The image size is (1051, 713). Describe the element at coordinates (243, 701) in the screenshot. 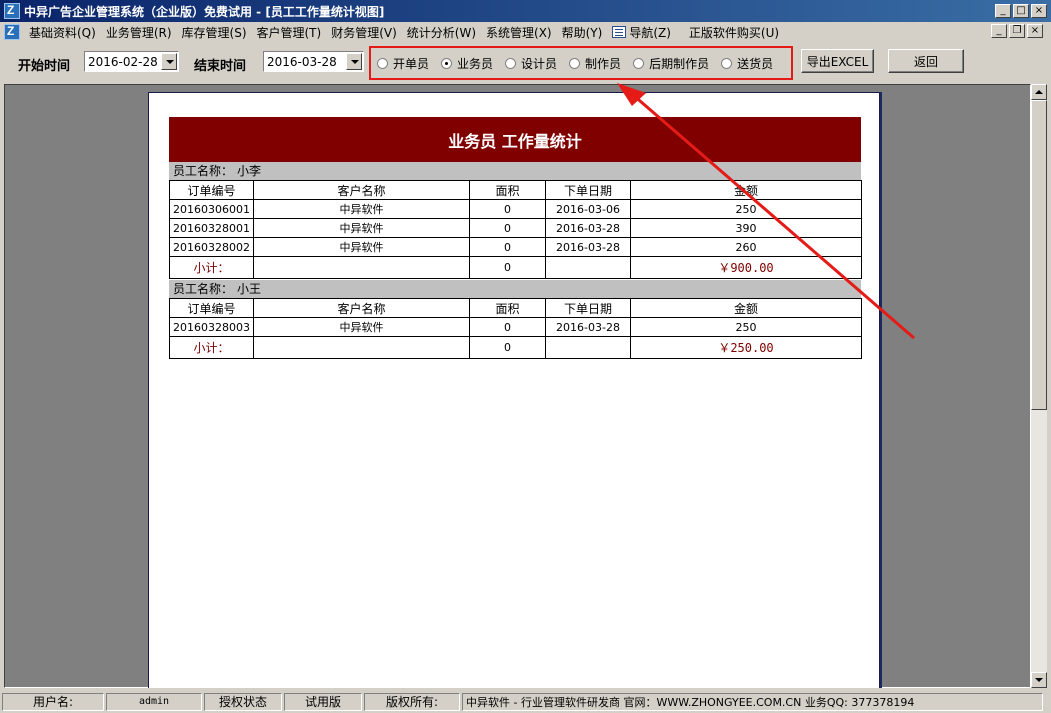

I see `status-auth-label: 授权状态` at that location.